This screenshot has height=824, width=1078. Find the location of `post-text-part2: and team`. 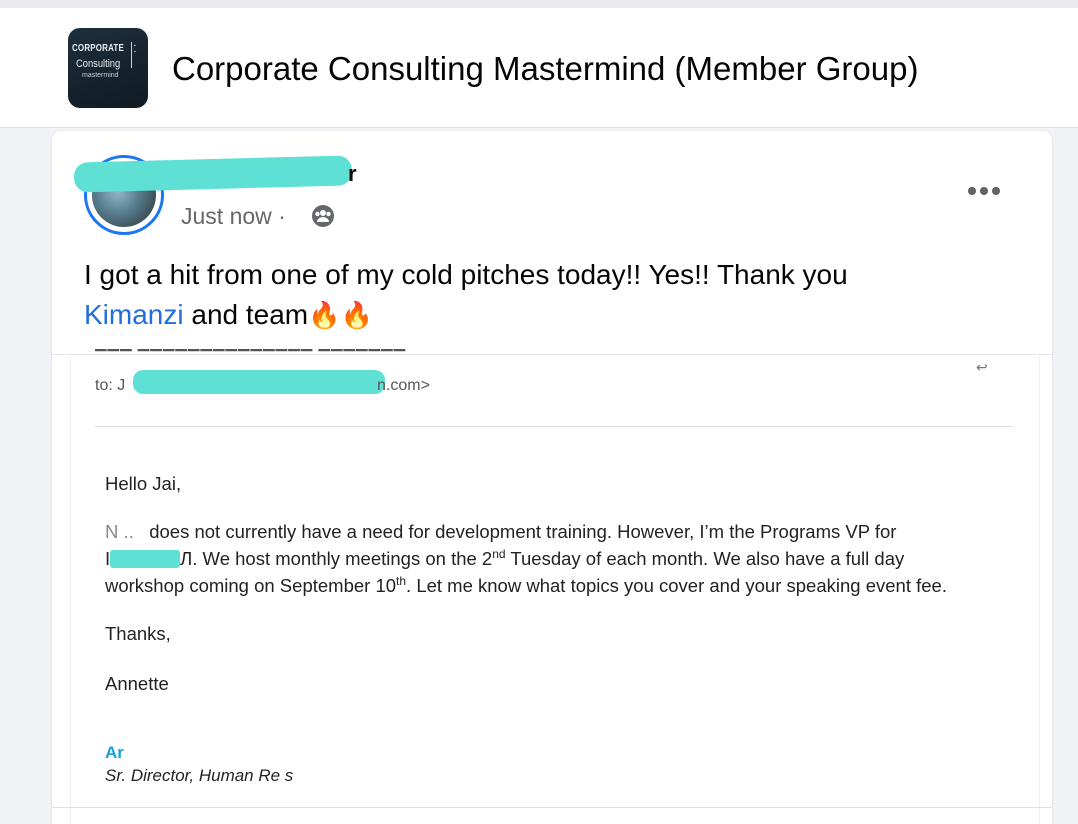

post-text-part2: and team is located at coordinates (250, 314).